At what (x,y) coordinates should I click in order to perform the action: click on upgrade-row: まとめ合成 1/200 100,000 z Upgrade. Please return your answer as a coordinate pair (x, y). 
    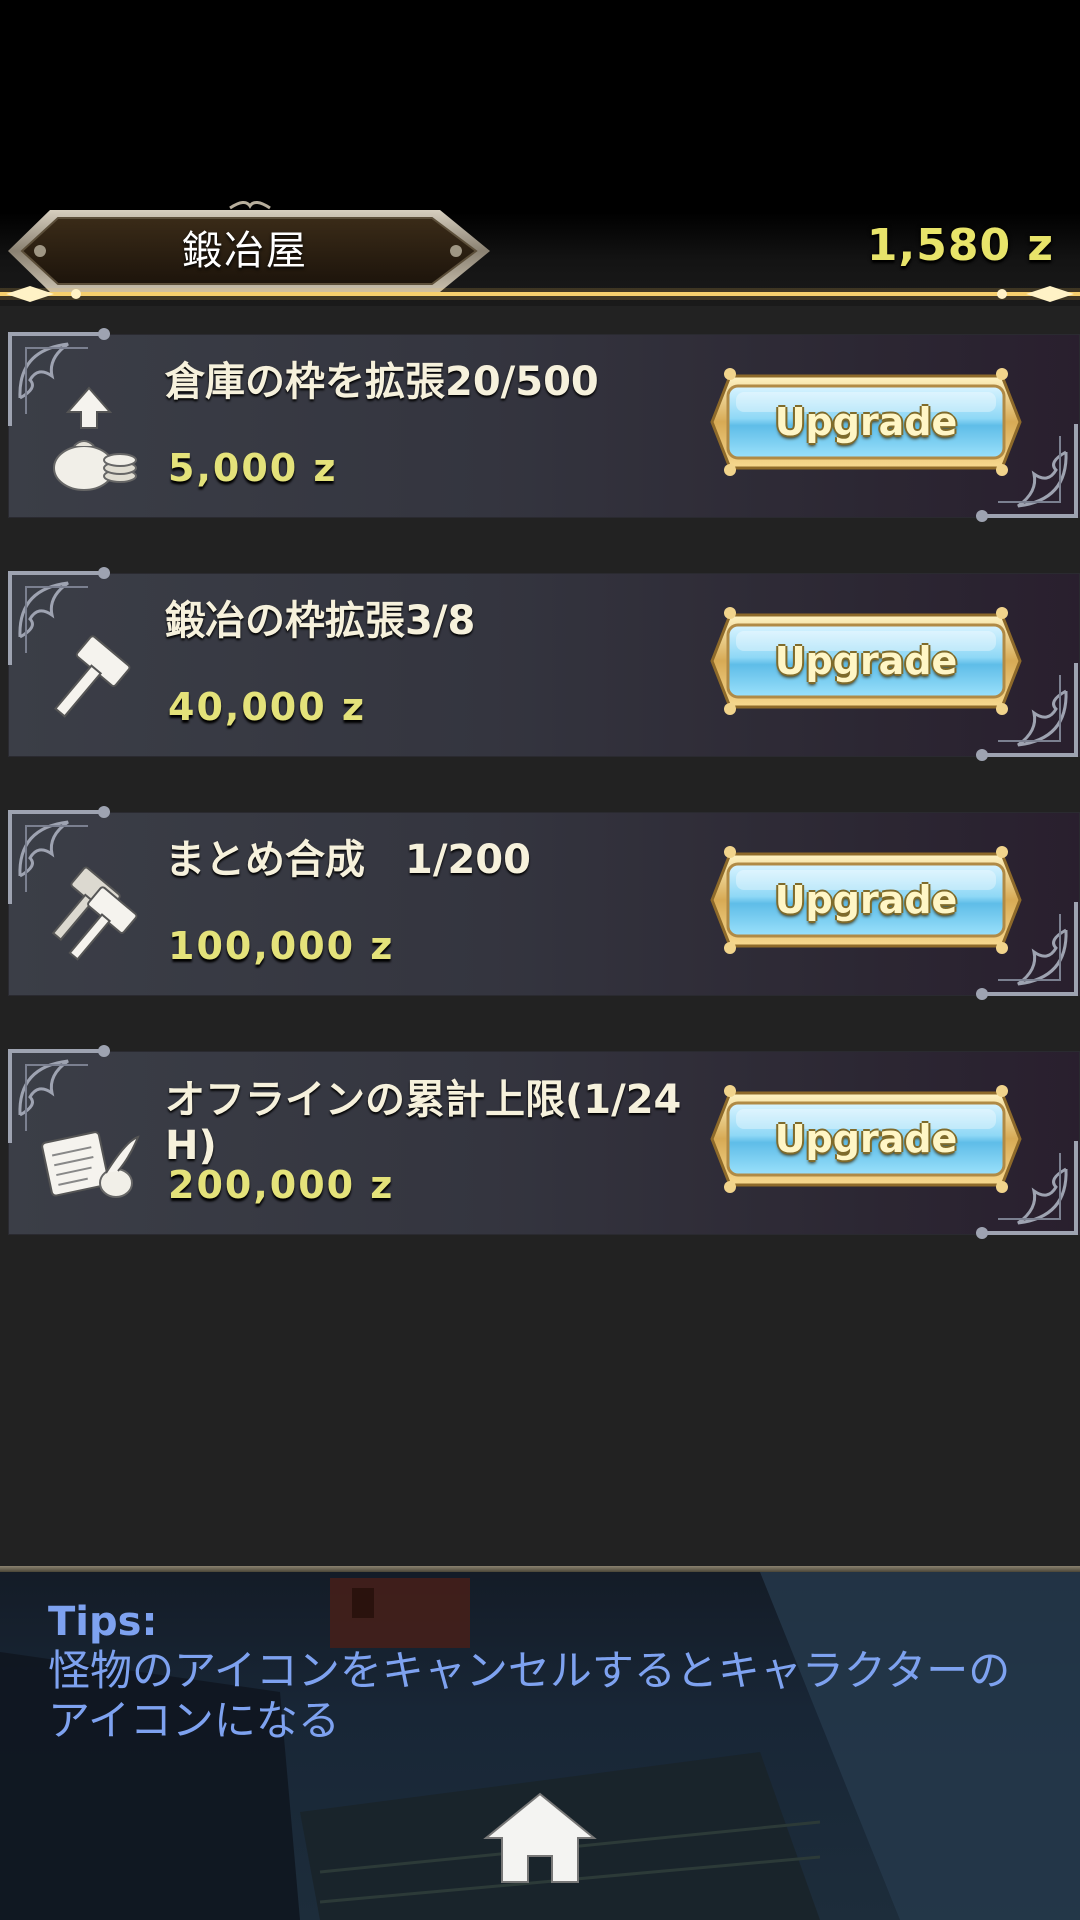
    Looking at the image, I should click on (544, 903).